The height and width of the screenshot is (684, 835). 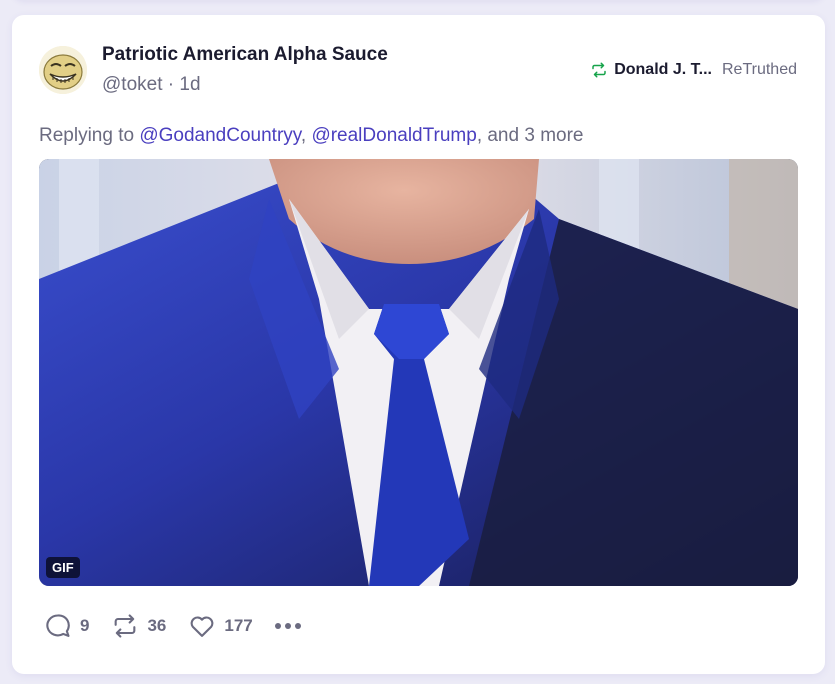 I want to click on retruth-count: 36, so click(x=157, y=625).